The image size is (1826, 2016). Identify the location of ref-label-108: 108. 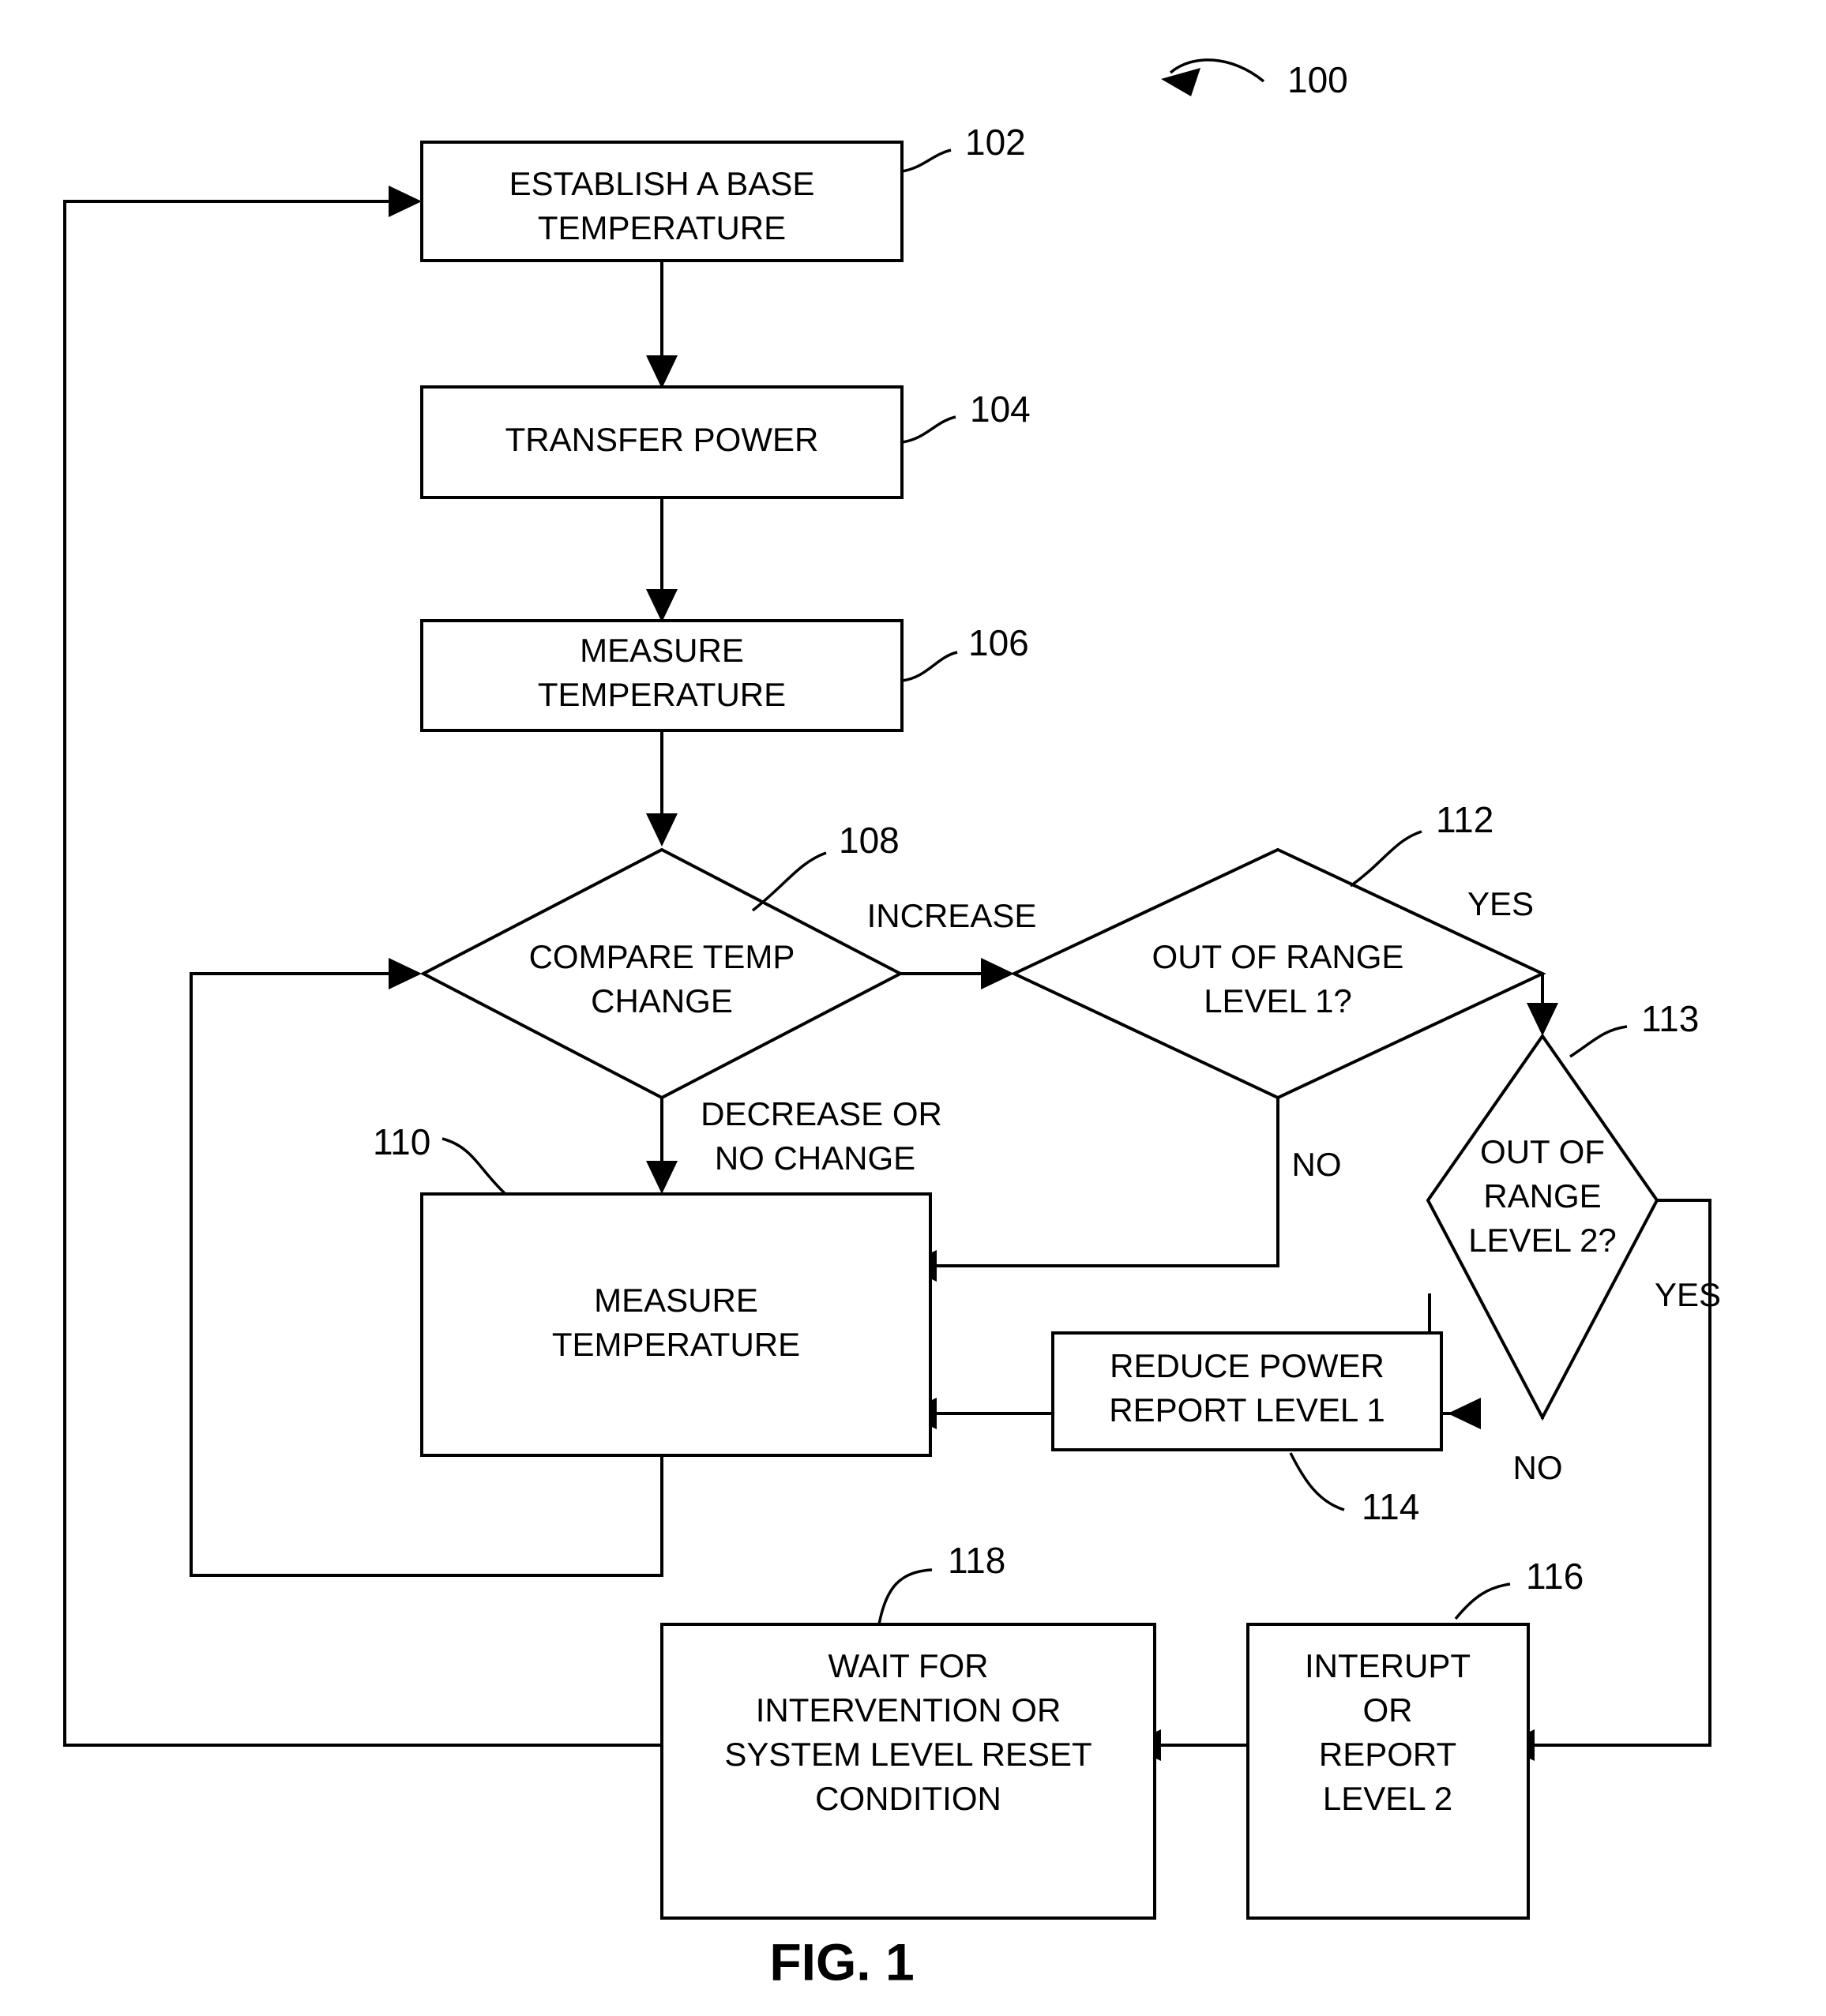
(870, 841).